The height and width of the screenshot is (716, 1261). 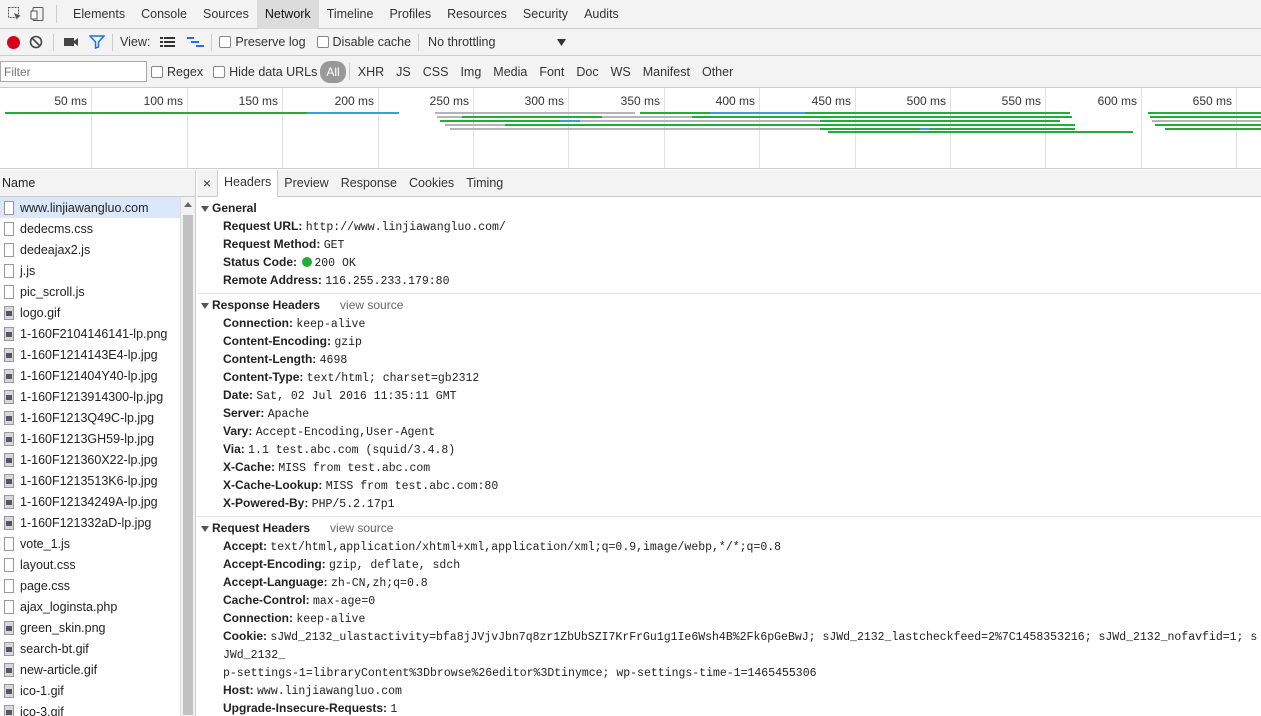 I want to click on tab-network: Network, so click(x=287, y=14).